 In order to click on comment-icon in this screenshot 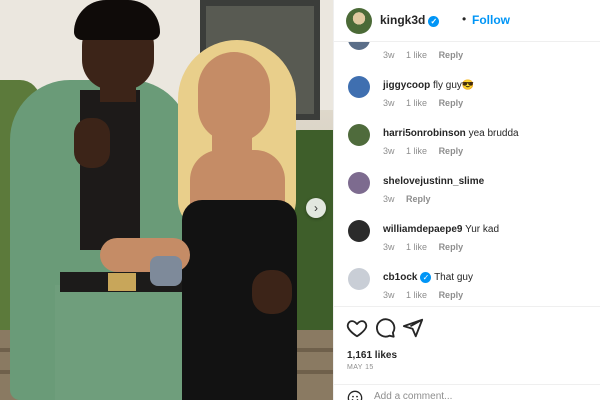, I will do `click(385, 328)`.